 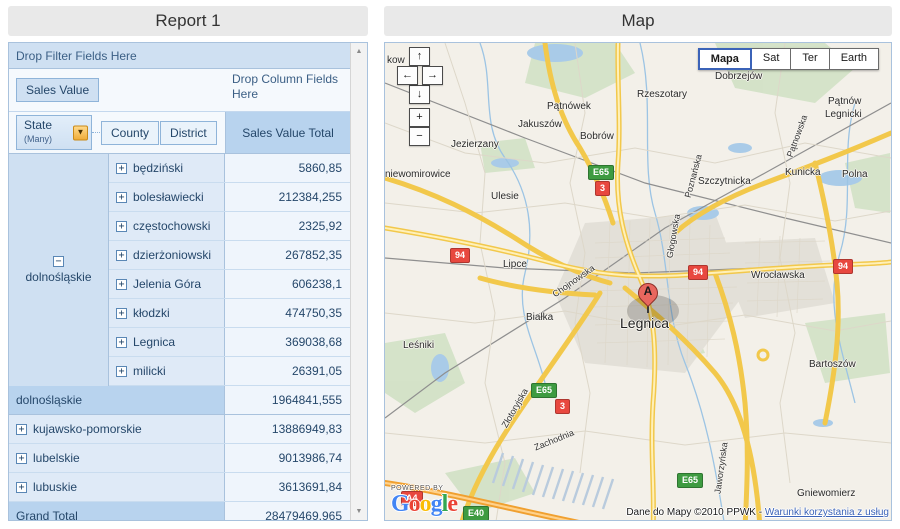 What do you see at coordinates (359, 511) in the screenshot?
I see `scroll-down-icon: ▼` at bounding box center [359, 511].